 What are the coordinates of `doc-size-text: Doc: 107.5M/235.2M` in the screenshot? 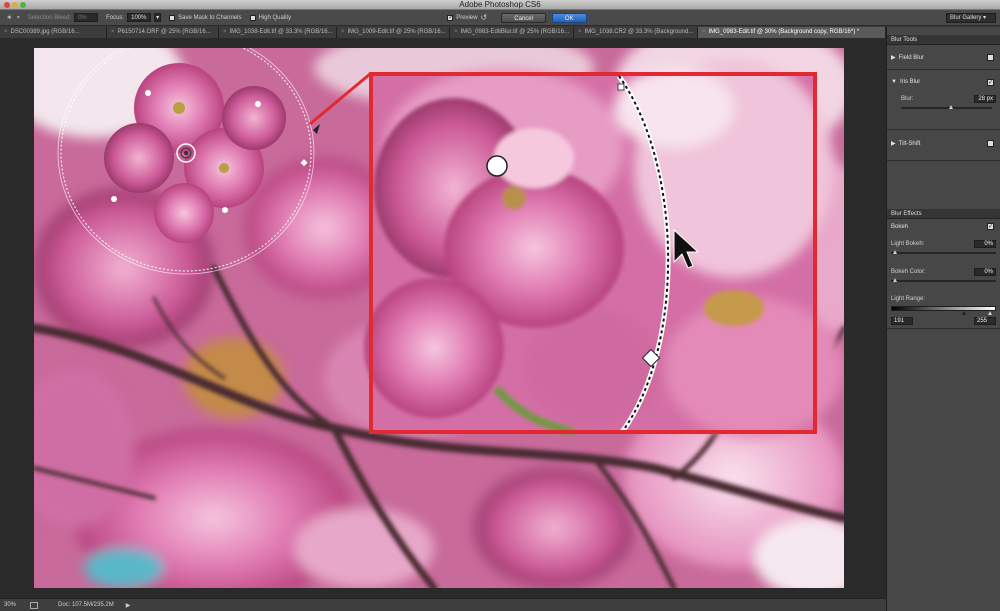 It's located at (86, 605).